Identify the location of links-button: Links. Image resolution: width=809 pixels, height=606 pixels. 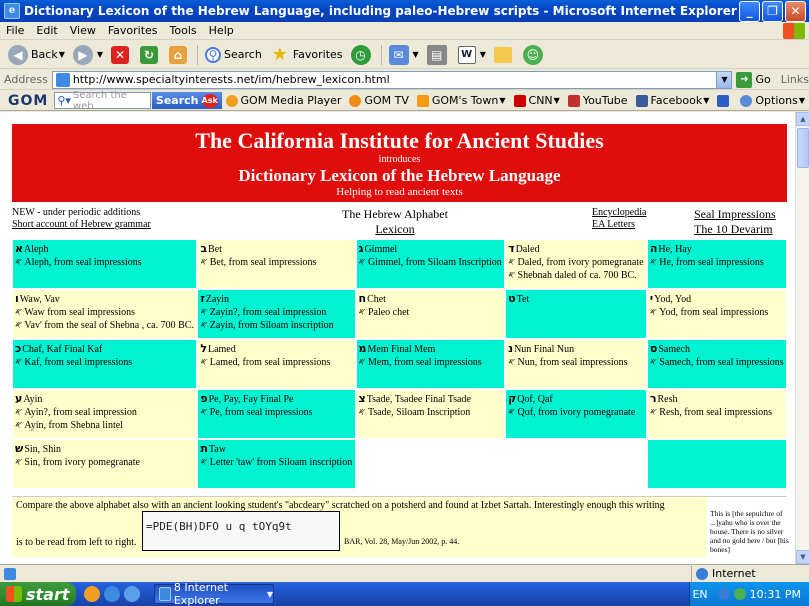
(795, 79).